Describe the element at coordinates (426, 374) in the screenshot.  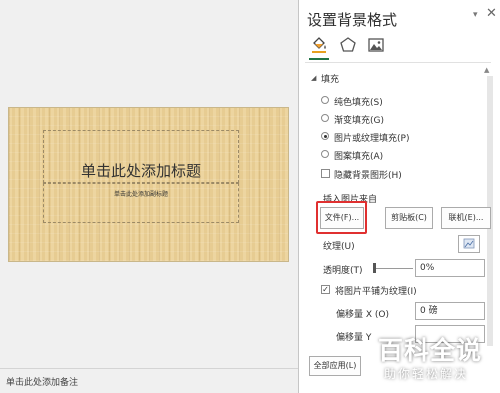
I see `watermark-tagline: 助你轻松解决` at that location.